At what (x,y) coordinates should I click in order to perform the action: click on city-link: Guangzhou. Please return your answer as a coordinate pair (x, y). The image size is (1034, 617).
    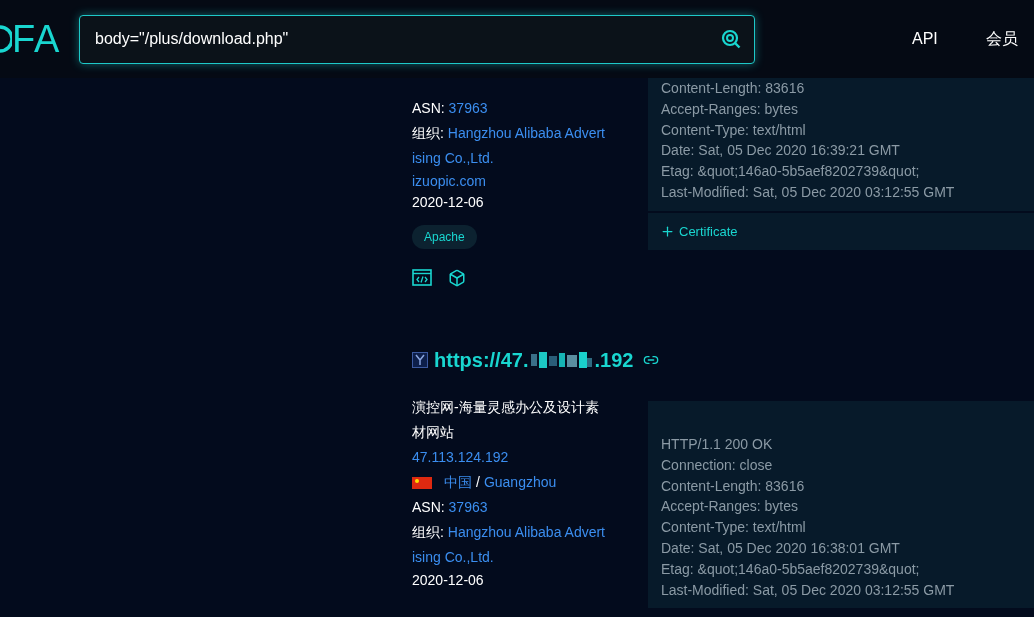
    Looking at the image, I should click on (520, 482).